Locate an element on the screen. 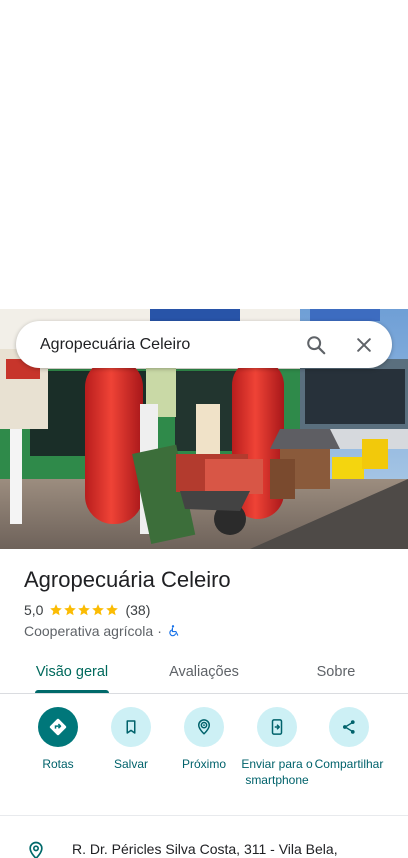 The height and width of the screenshot is (858, 408). search-button is located at coordinates (316, 344).